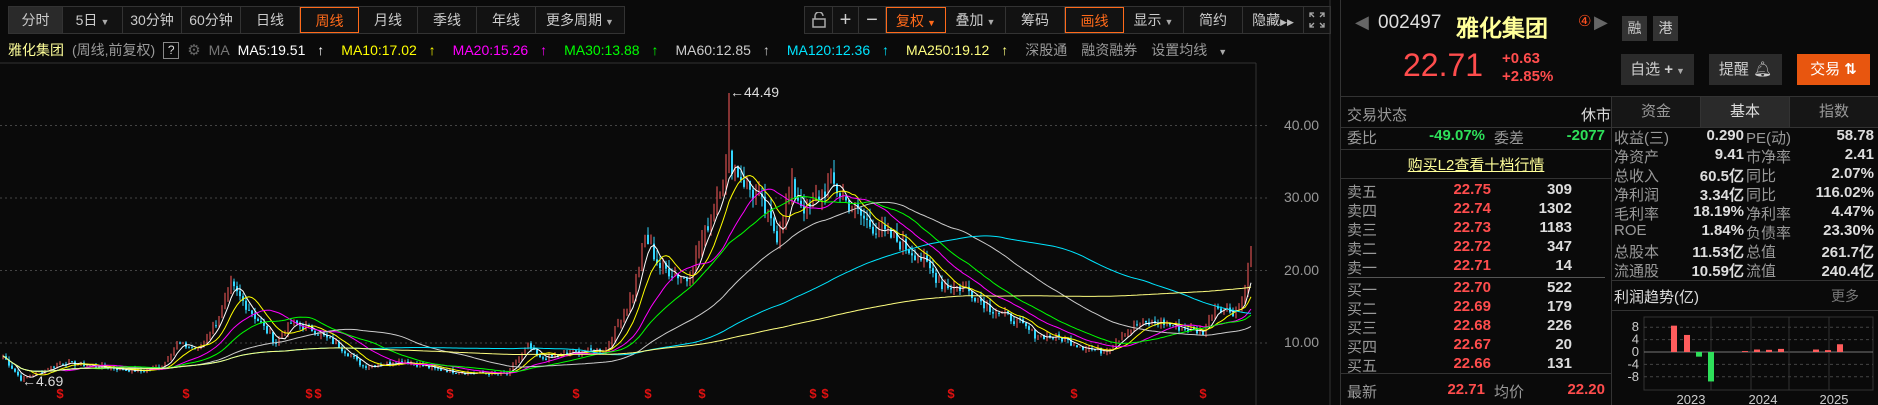 This screenshot has height=405, width=1878. What do you see at coordinates (1834, 112) in the screenshot?
I see `tab-2: 指数` at bounding box center [1834, 112].